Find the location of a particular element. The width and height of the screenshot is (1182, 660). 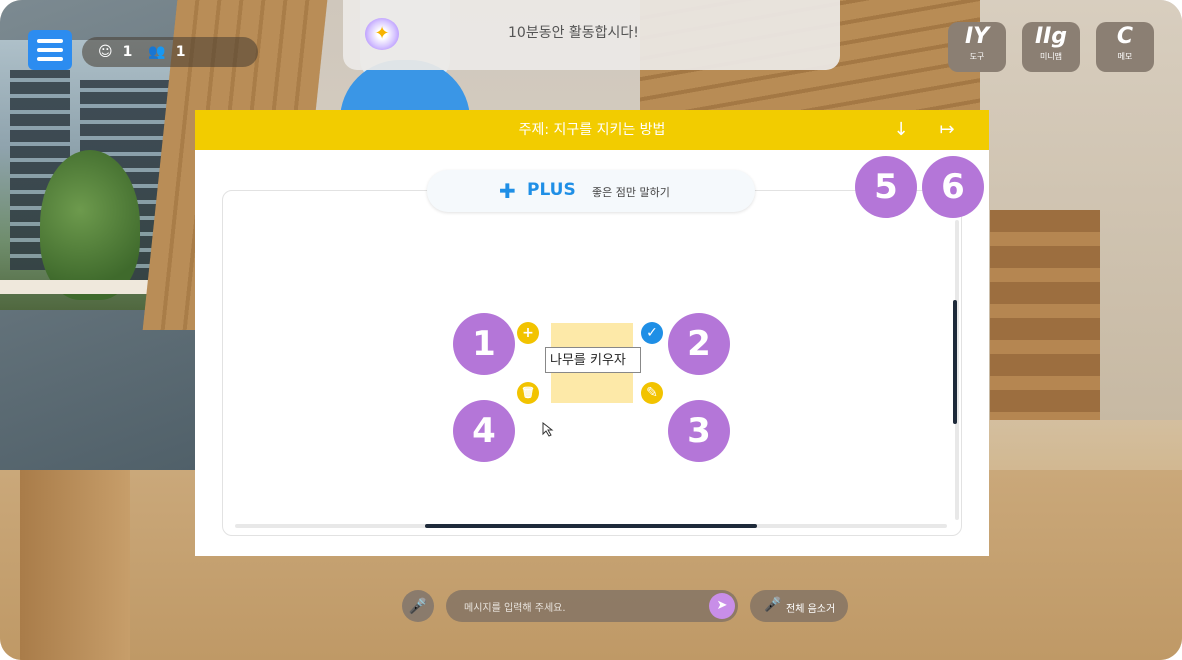

plus-category-pill: ✚ PLUS 좋은 점만 말하기 is located at coordinates (591, 191).